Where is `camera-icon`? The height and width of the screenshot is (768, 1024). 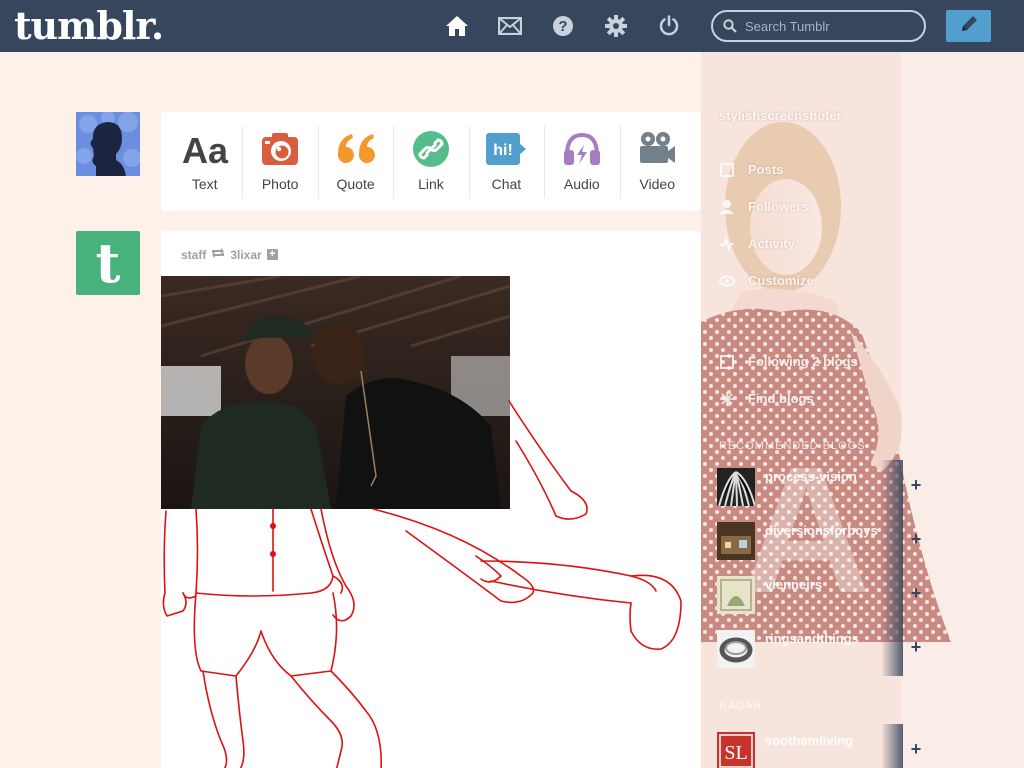 camera-icon is located at coordinates (280, 149).